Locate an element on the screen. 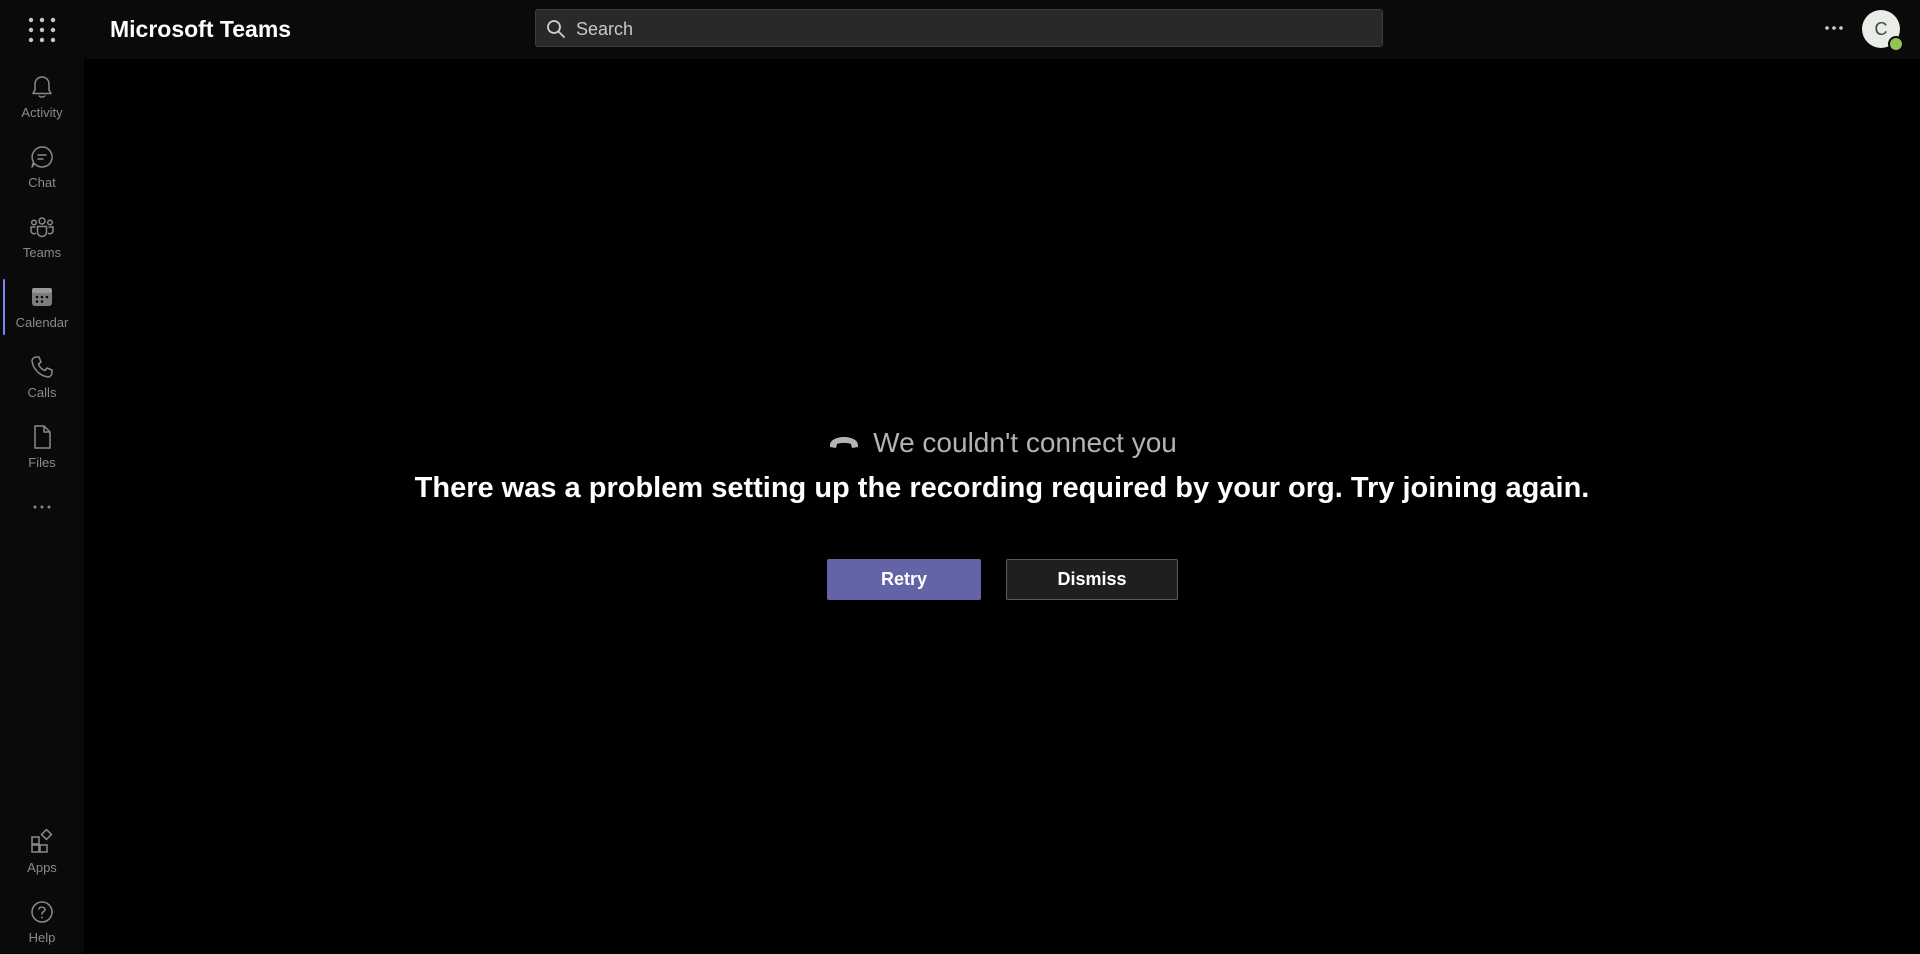 The width and height of the screenshot is (1920, 954). rail-item-label: Teams is located at coordinates (42, 252).